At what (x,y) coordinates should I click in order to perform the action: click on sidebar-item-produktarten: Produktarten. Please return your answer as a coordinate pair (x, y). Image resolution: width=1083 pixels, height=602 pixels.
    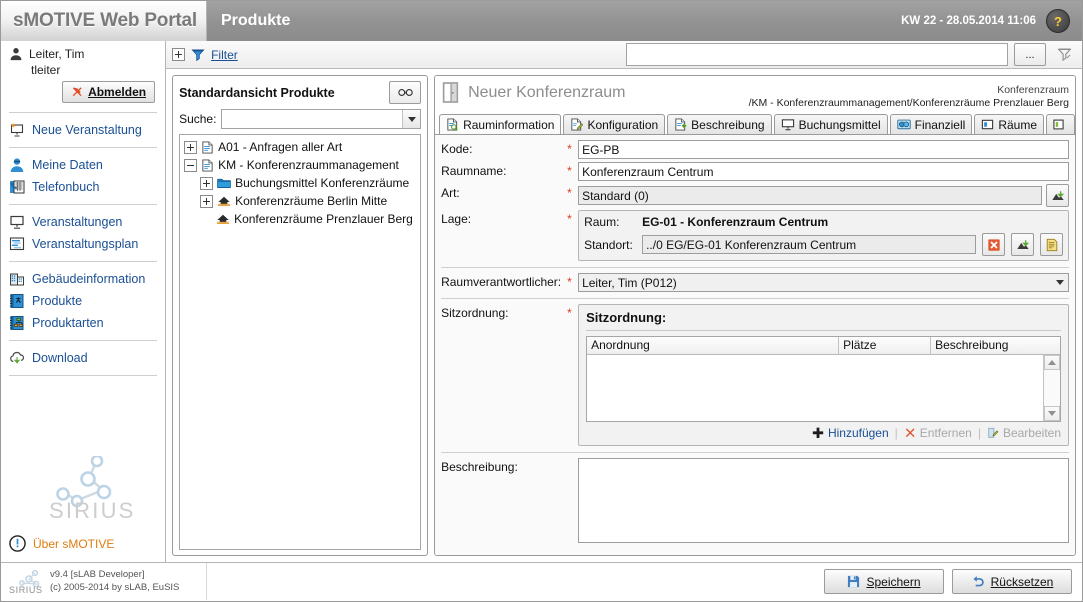
    Looking at the image, I should click on (83, 323).